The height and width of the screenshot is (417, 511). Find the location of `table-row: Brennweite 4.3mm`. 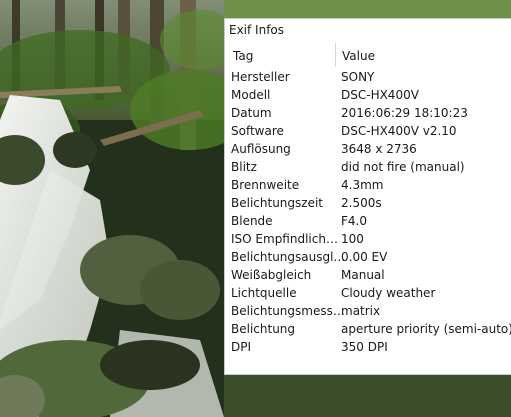

table-row: Brennweite 4.3mm is located at coordinates (368, 186).